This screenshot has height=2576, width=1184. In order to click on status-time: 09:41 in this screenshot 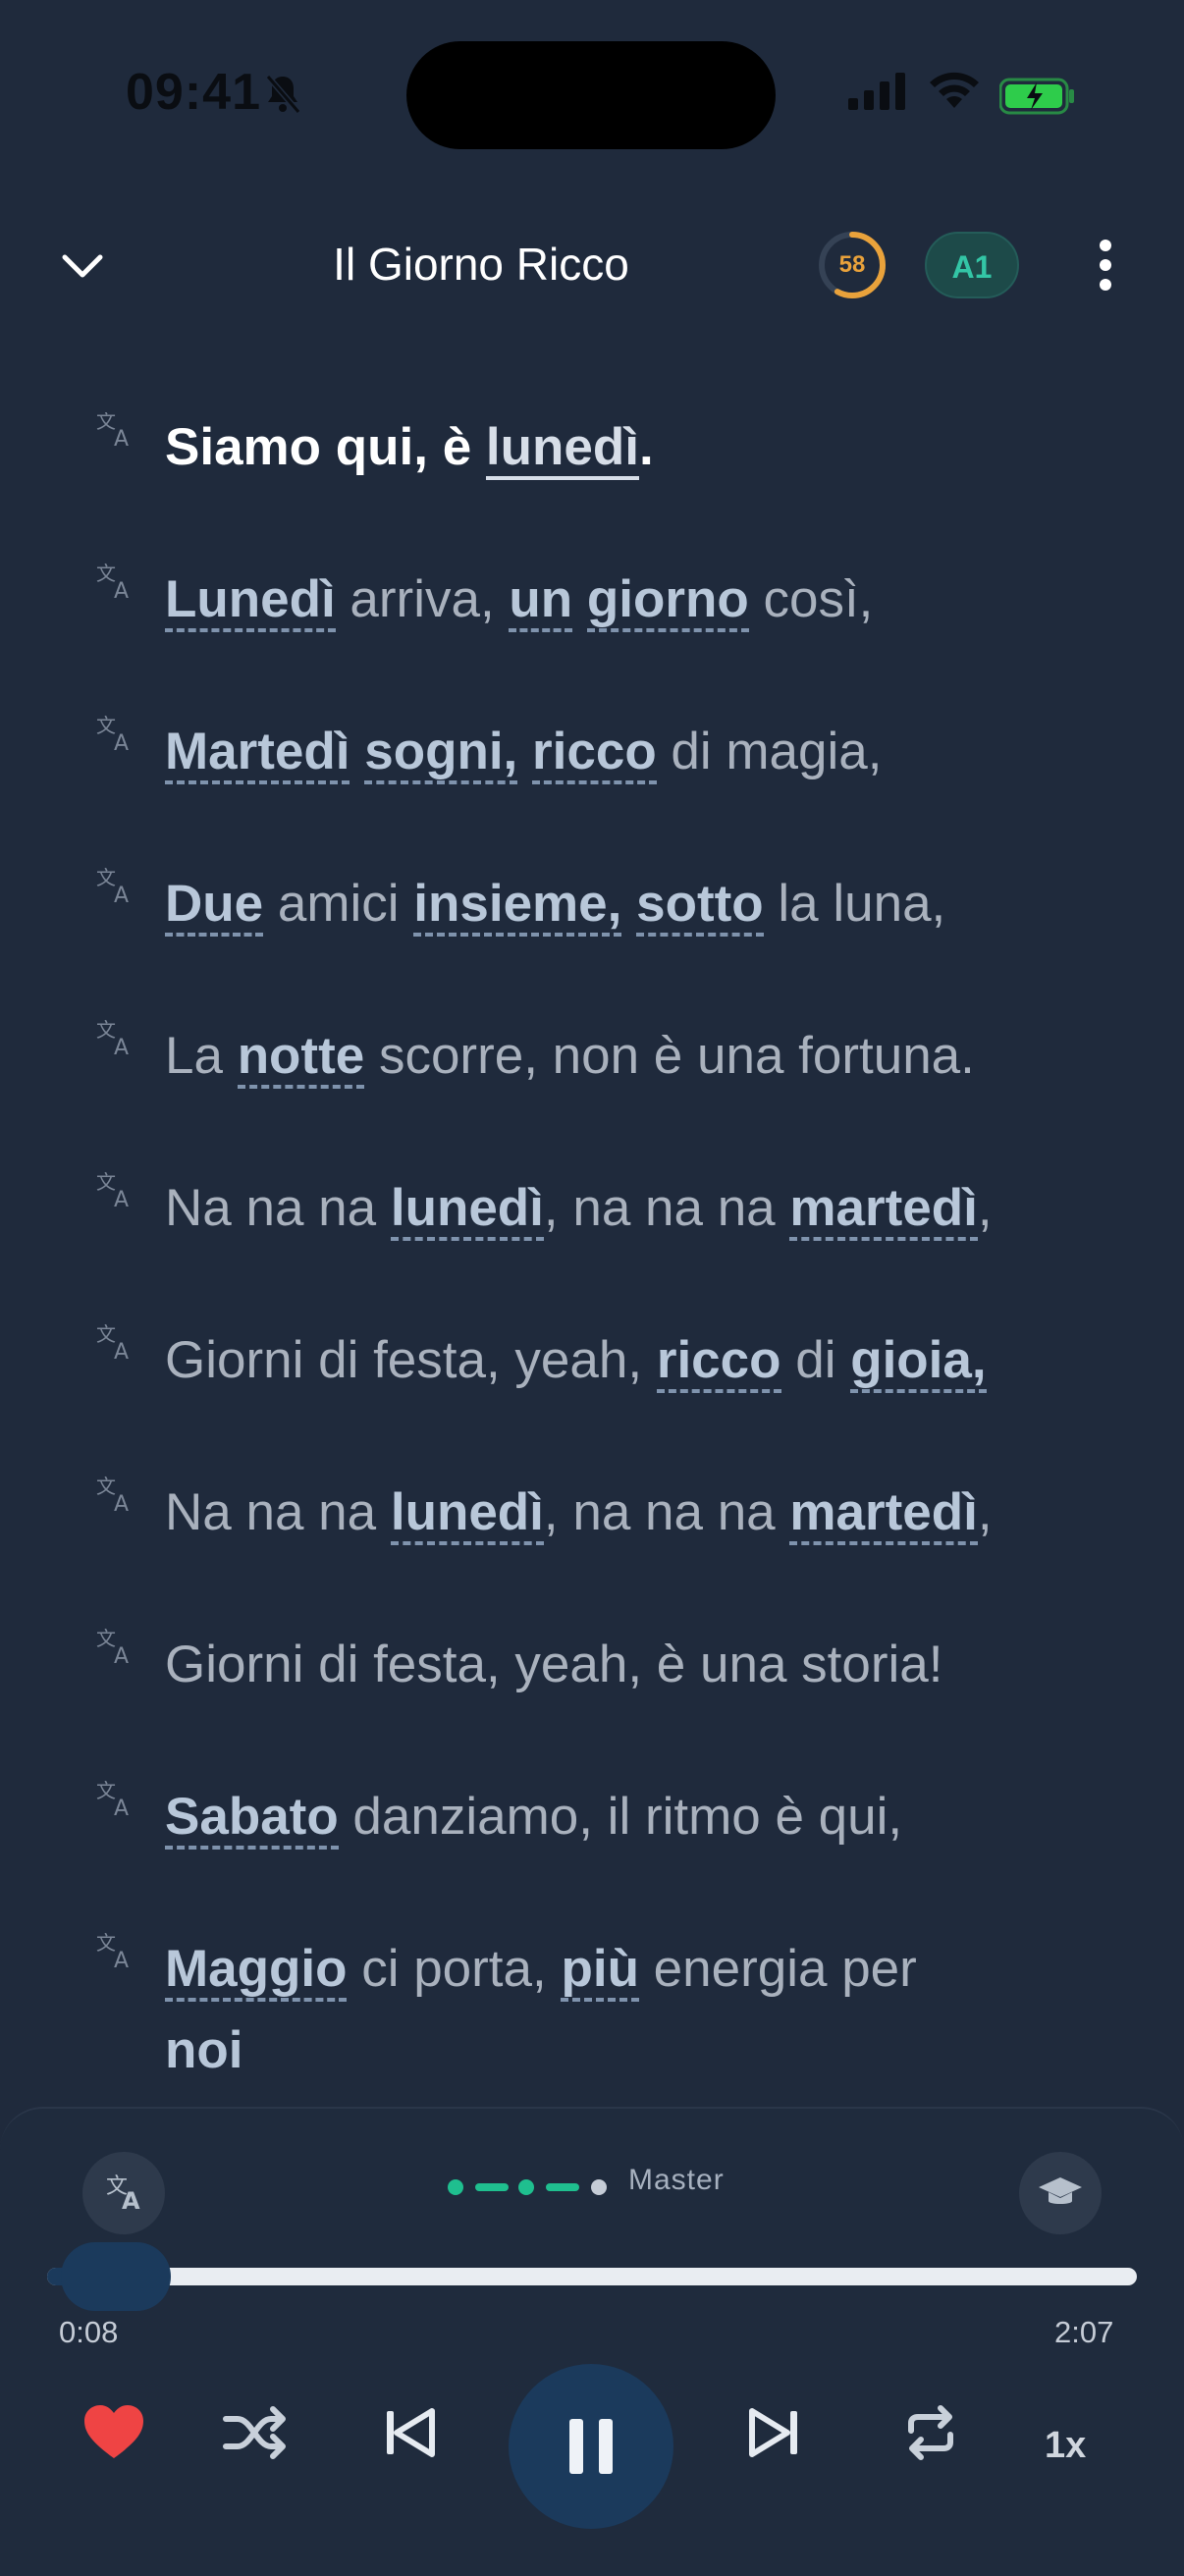, I will do `click(193, 92)`.